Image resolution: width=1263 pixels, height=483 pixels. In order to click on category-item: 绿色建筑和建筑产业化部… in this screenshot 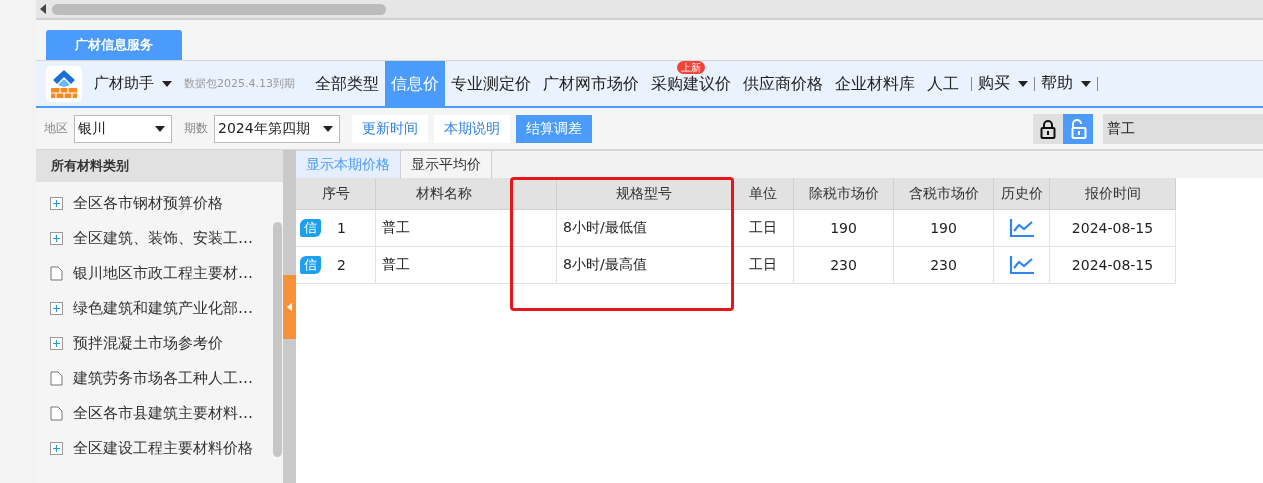, I will do `click(163, 308)`.